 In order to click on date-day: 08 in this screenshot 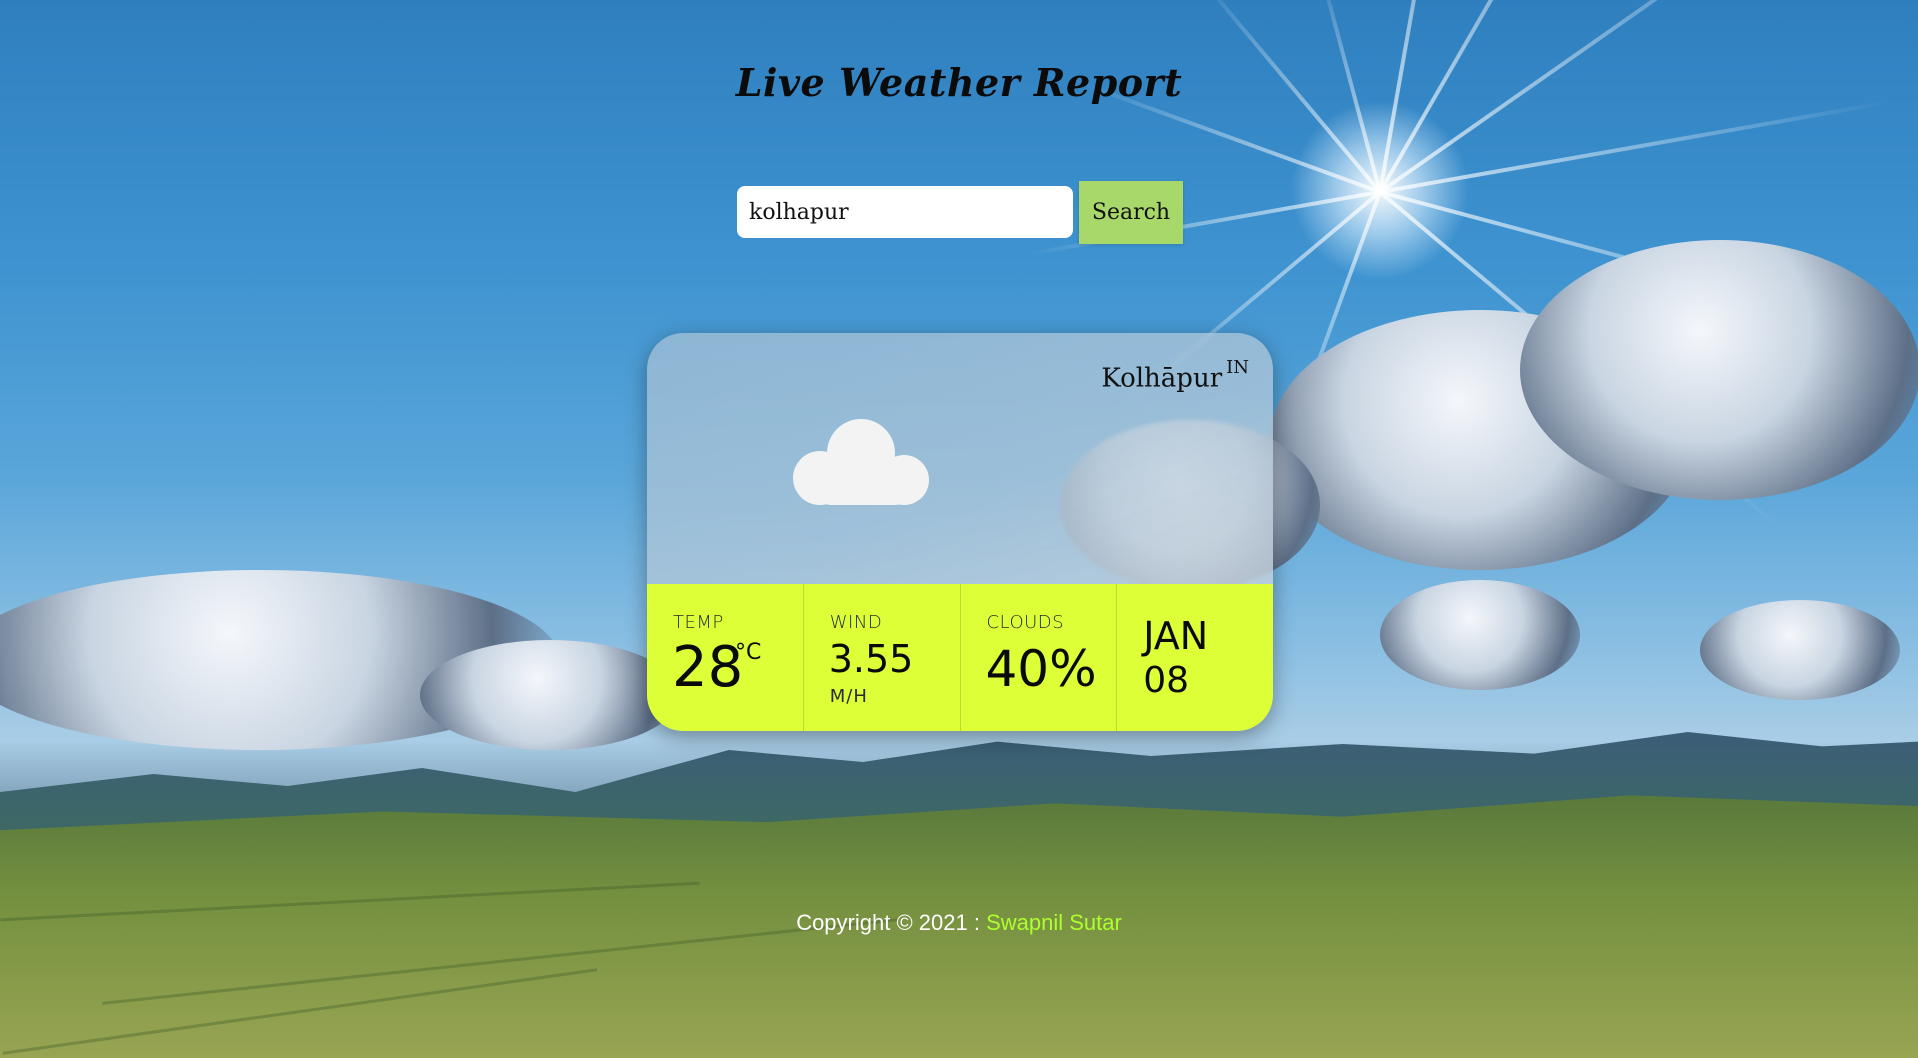, I will do `click(1166, 680)`.